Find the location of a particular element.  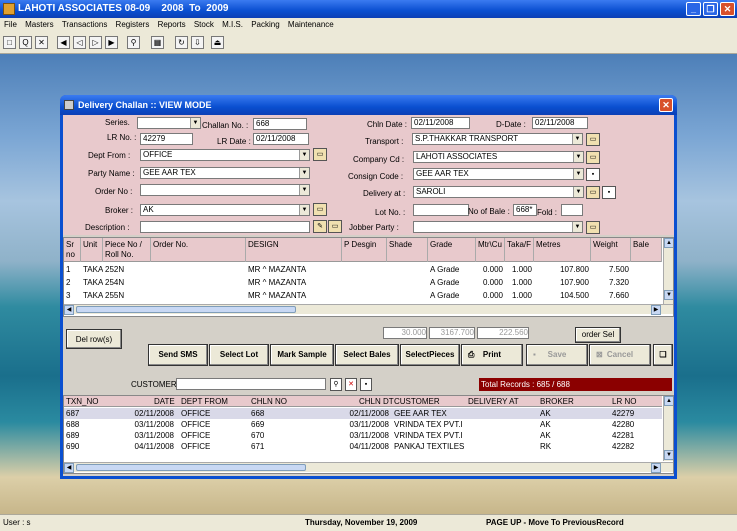

select-lot-button: Select Lot is located at coordinates (239, 355).